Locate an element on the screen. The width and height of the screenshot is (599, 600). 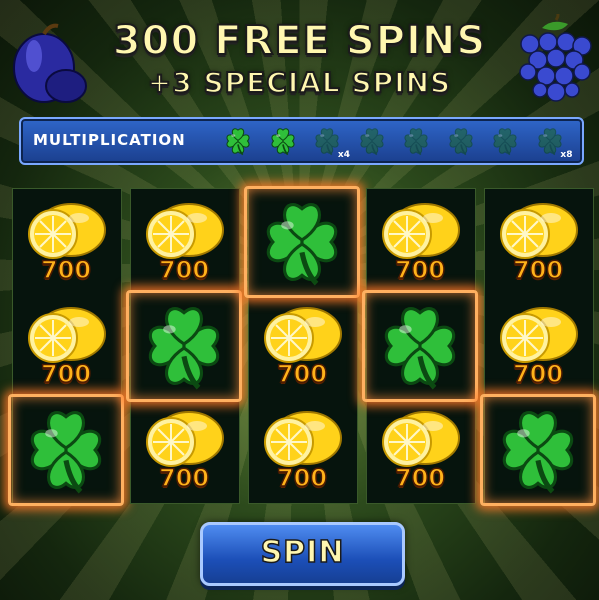
multiplication-label: MULTIPLICATION is located at coordinates (109, 140).